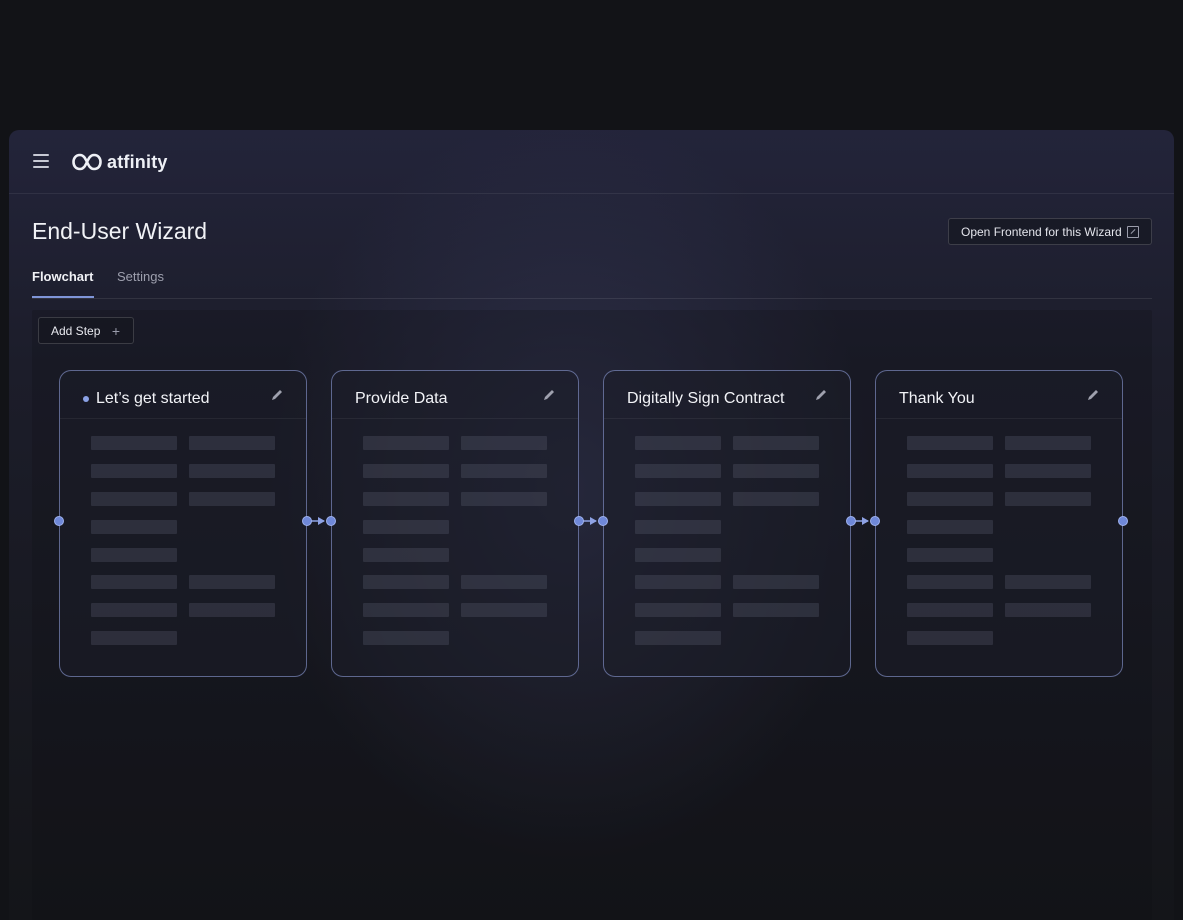 Image resolution: width=1183 pixels, height=920 pixels. I want to click on start-marker-icon, so click(86, 399).